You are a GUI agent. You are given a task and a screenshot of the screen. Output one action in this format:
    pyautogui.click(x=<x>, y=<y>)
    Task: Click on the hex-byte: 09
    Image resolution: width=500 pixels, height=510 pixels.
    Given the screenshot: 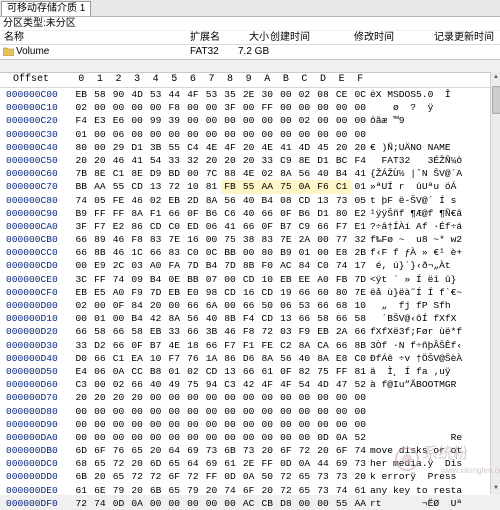 What is the action you would take?
    pyautogui.click(x=137, y=279)
    